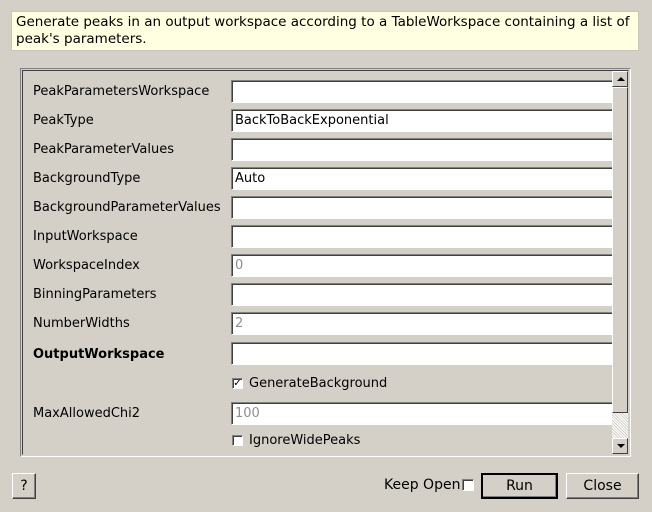 This screenshot has height=512, width=652. What do you see at coordinates (121, 91) in the screenshot?
I see `property-label: PeakParametersWorkspace` at bounding box center [121, 91].